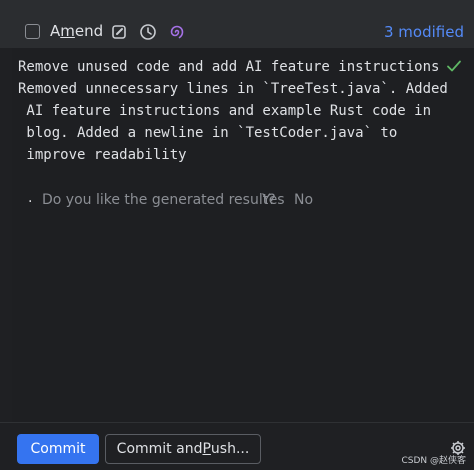 Image resolution: width=474 pixels, height=470 pixels. I want to click on watermark: CSDN @赵侠客, so click(433, 461).